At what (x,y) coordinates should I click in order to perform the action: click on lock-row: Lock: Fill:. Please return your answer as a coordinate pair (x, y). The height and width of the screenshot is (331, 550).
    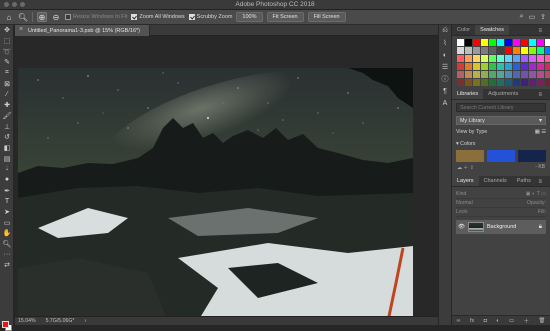
    Looking at the image, I should click on (501, 212).